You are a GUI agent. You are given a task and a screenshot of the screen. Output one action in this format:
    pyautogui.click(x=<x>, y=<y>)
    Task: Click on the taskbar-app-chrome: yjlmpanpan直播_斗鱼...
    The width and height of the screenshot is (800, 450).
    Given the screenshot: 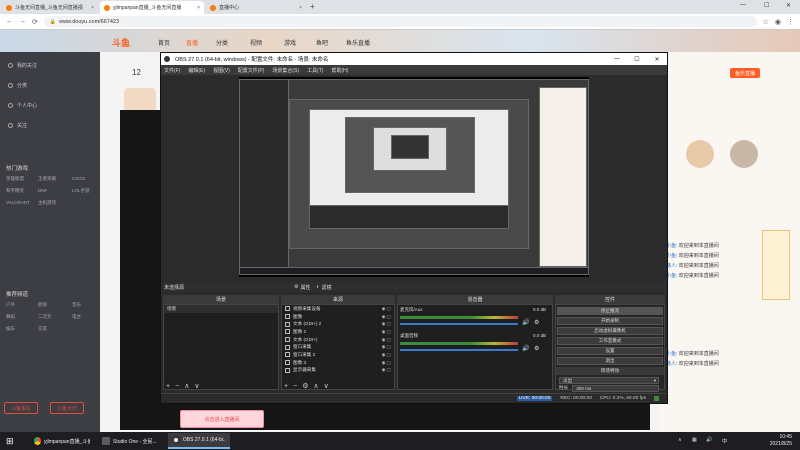 What is the action you would take?
    pyautogui.click(x=62, y=441)
    